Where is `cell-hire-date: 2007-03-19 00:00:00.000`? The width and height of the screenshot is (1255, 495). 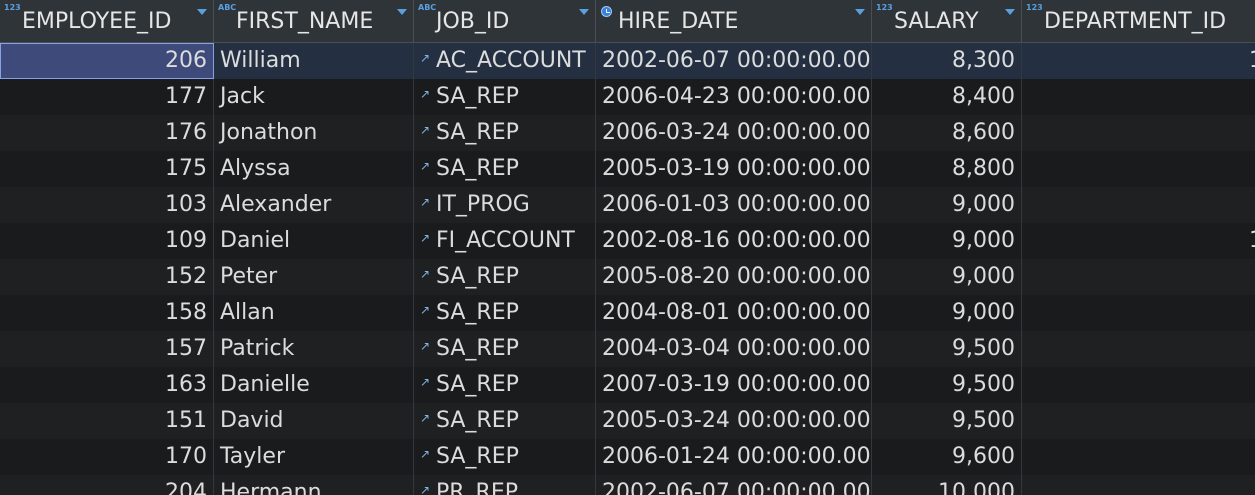
cell-hire-date: 2007-03-19 00:00:00.000 is located at coordinates (734, 385).